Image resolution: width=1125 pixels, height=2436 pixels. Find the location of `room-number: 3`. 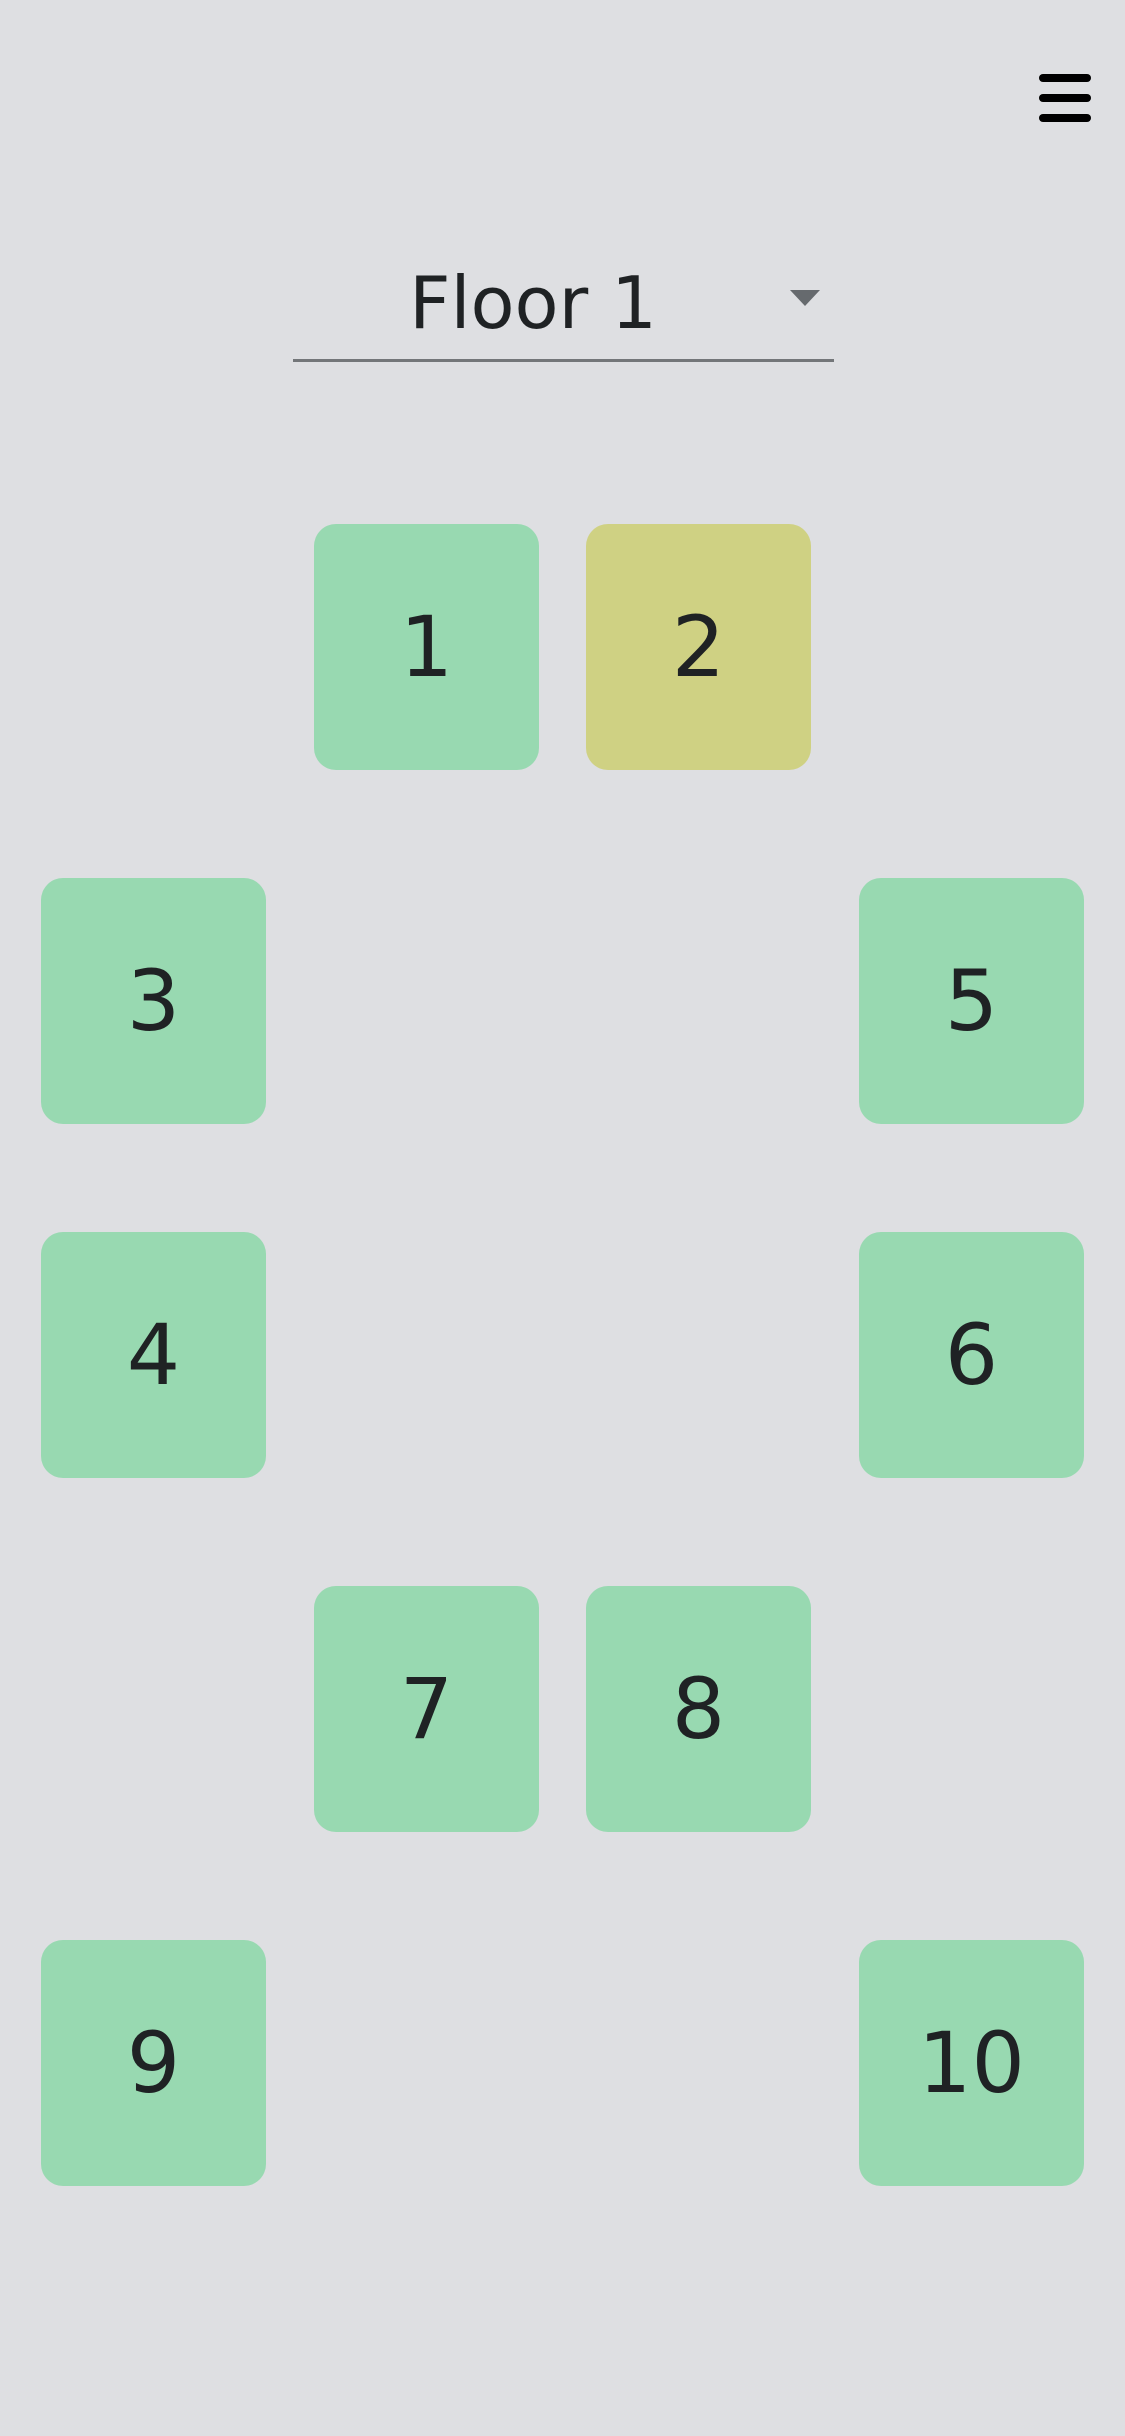

room-number: 3 is located at coordinates (153, 1001).